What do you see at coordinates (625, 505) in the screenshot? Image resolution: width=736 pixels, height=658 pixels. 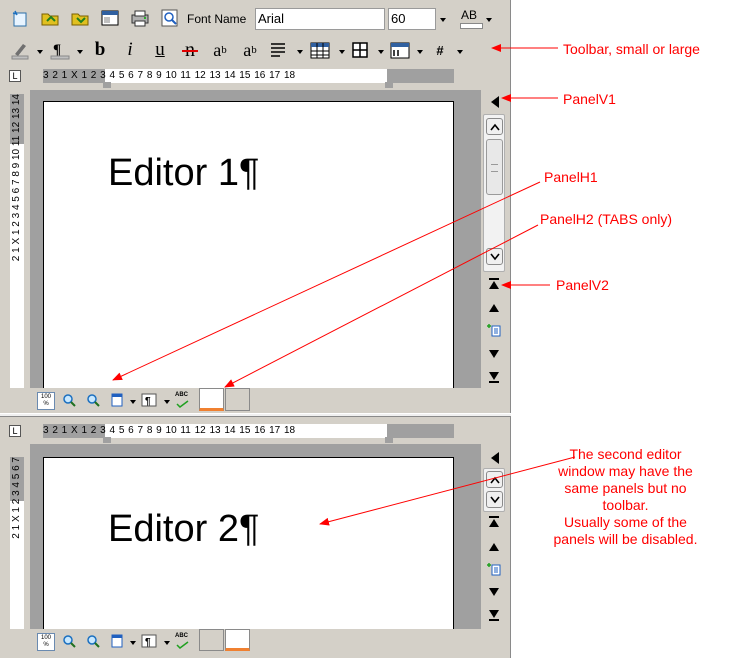 I see `annotation-line-4: toolbar.` at bounding box center [625, 505].